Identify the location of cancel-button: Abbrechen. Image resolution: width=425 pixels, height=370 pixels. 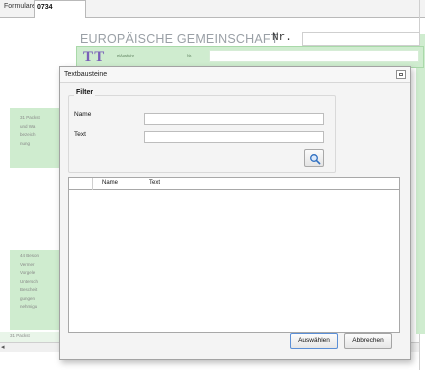
(368, 341).